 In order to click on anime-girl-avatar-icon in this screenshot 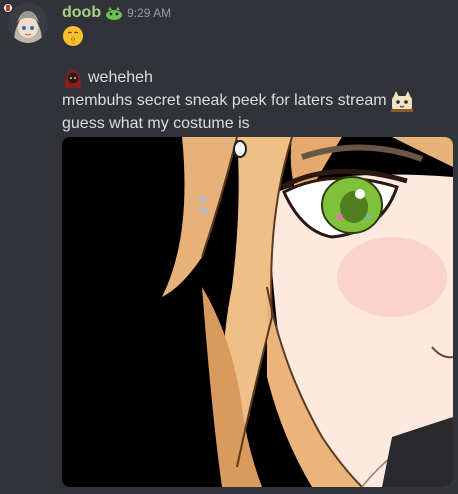, I will do `click(28, 23)`.